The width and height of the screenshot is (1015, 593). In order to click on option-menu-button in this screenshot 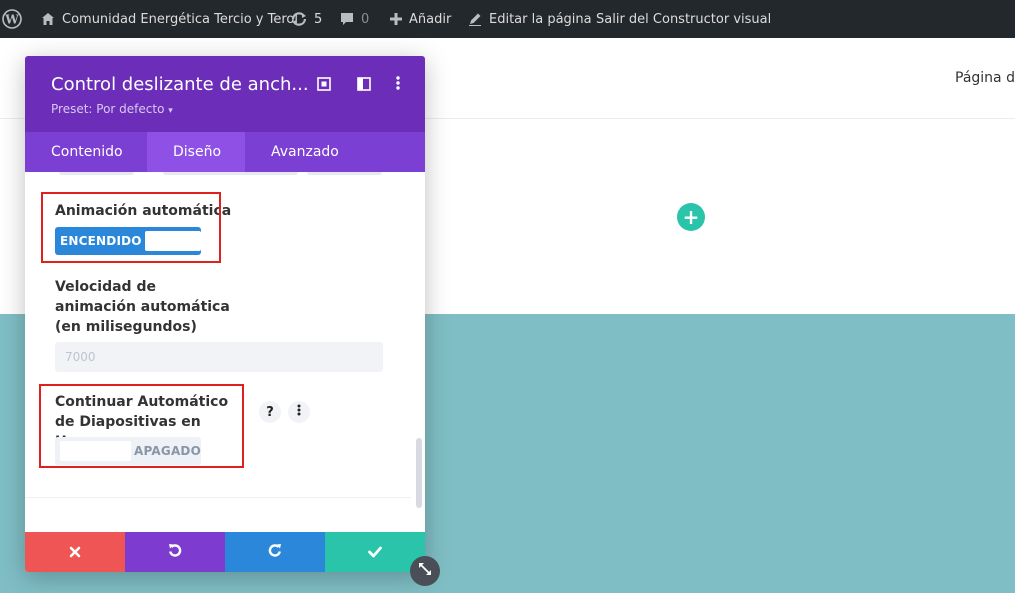, I will do `click(299, 412)`.